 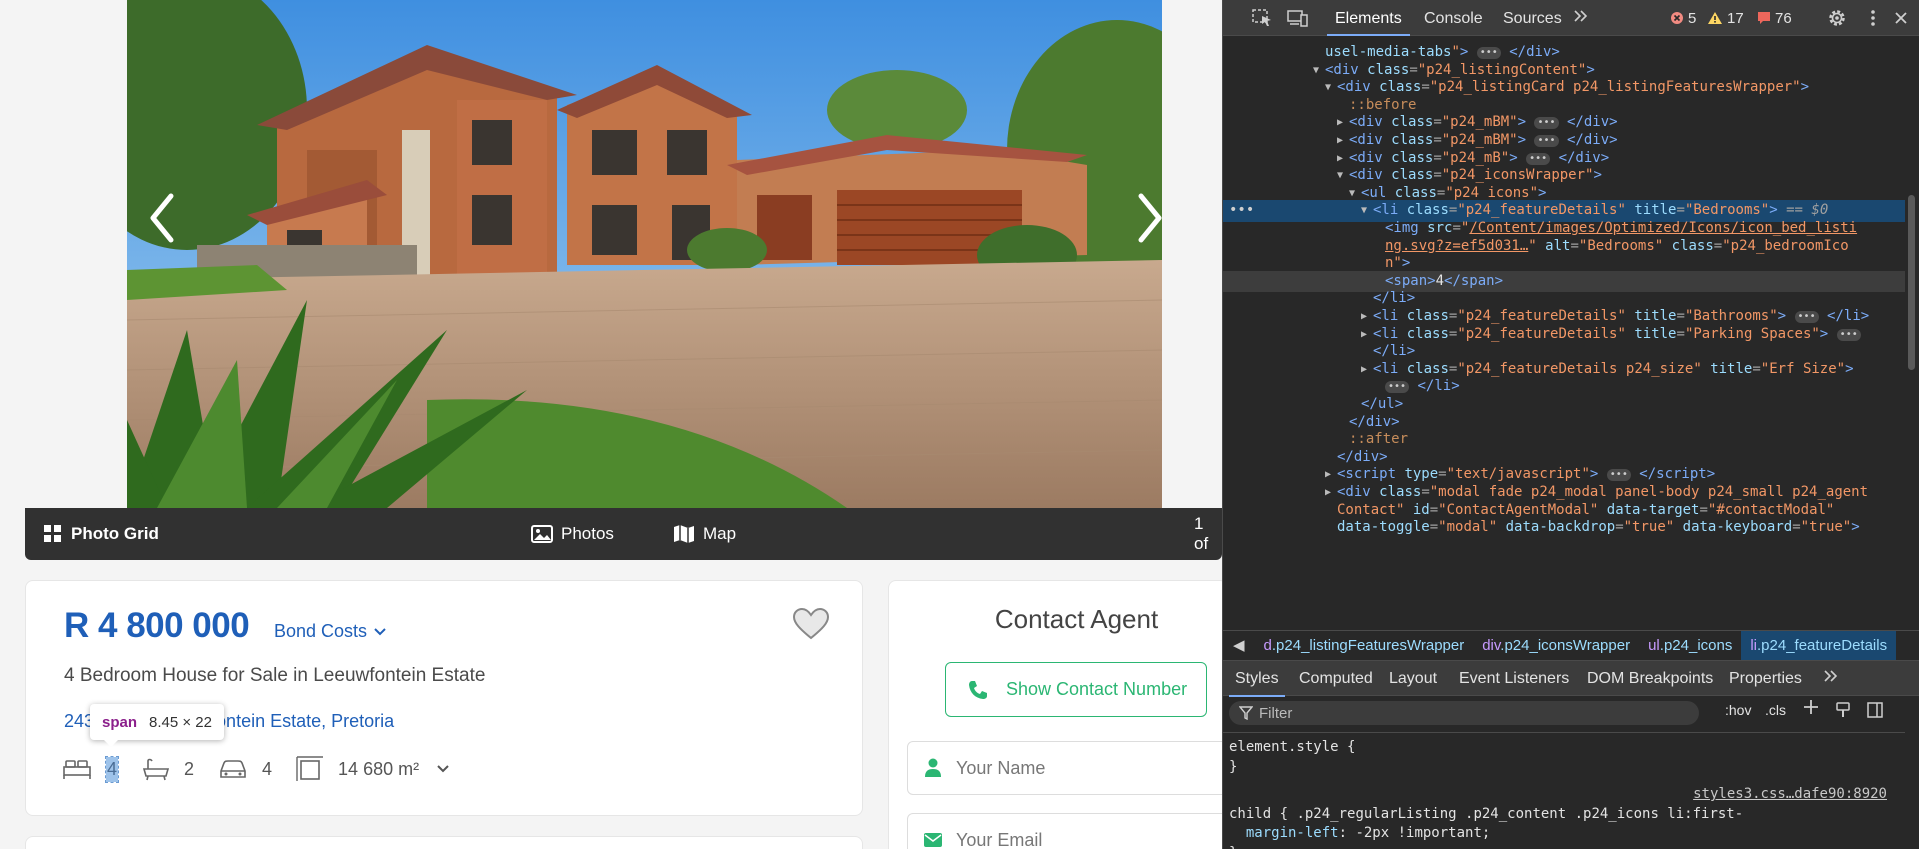 What do you see at coordinates (330, 631) in the screenshot?
I see `bond-costs-toggle: Bond Costs` at bounding box center [330, 631].